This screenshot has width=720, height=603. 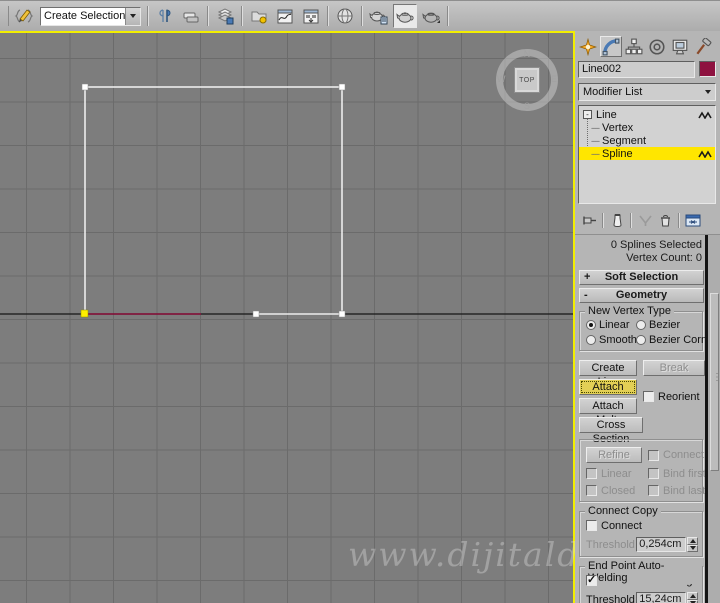 What do you see at coordinates (715, 382) in the screenshot?
I see `scrollbar-thumb` at bounding box center [715, 382].